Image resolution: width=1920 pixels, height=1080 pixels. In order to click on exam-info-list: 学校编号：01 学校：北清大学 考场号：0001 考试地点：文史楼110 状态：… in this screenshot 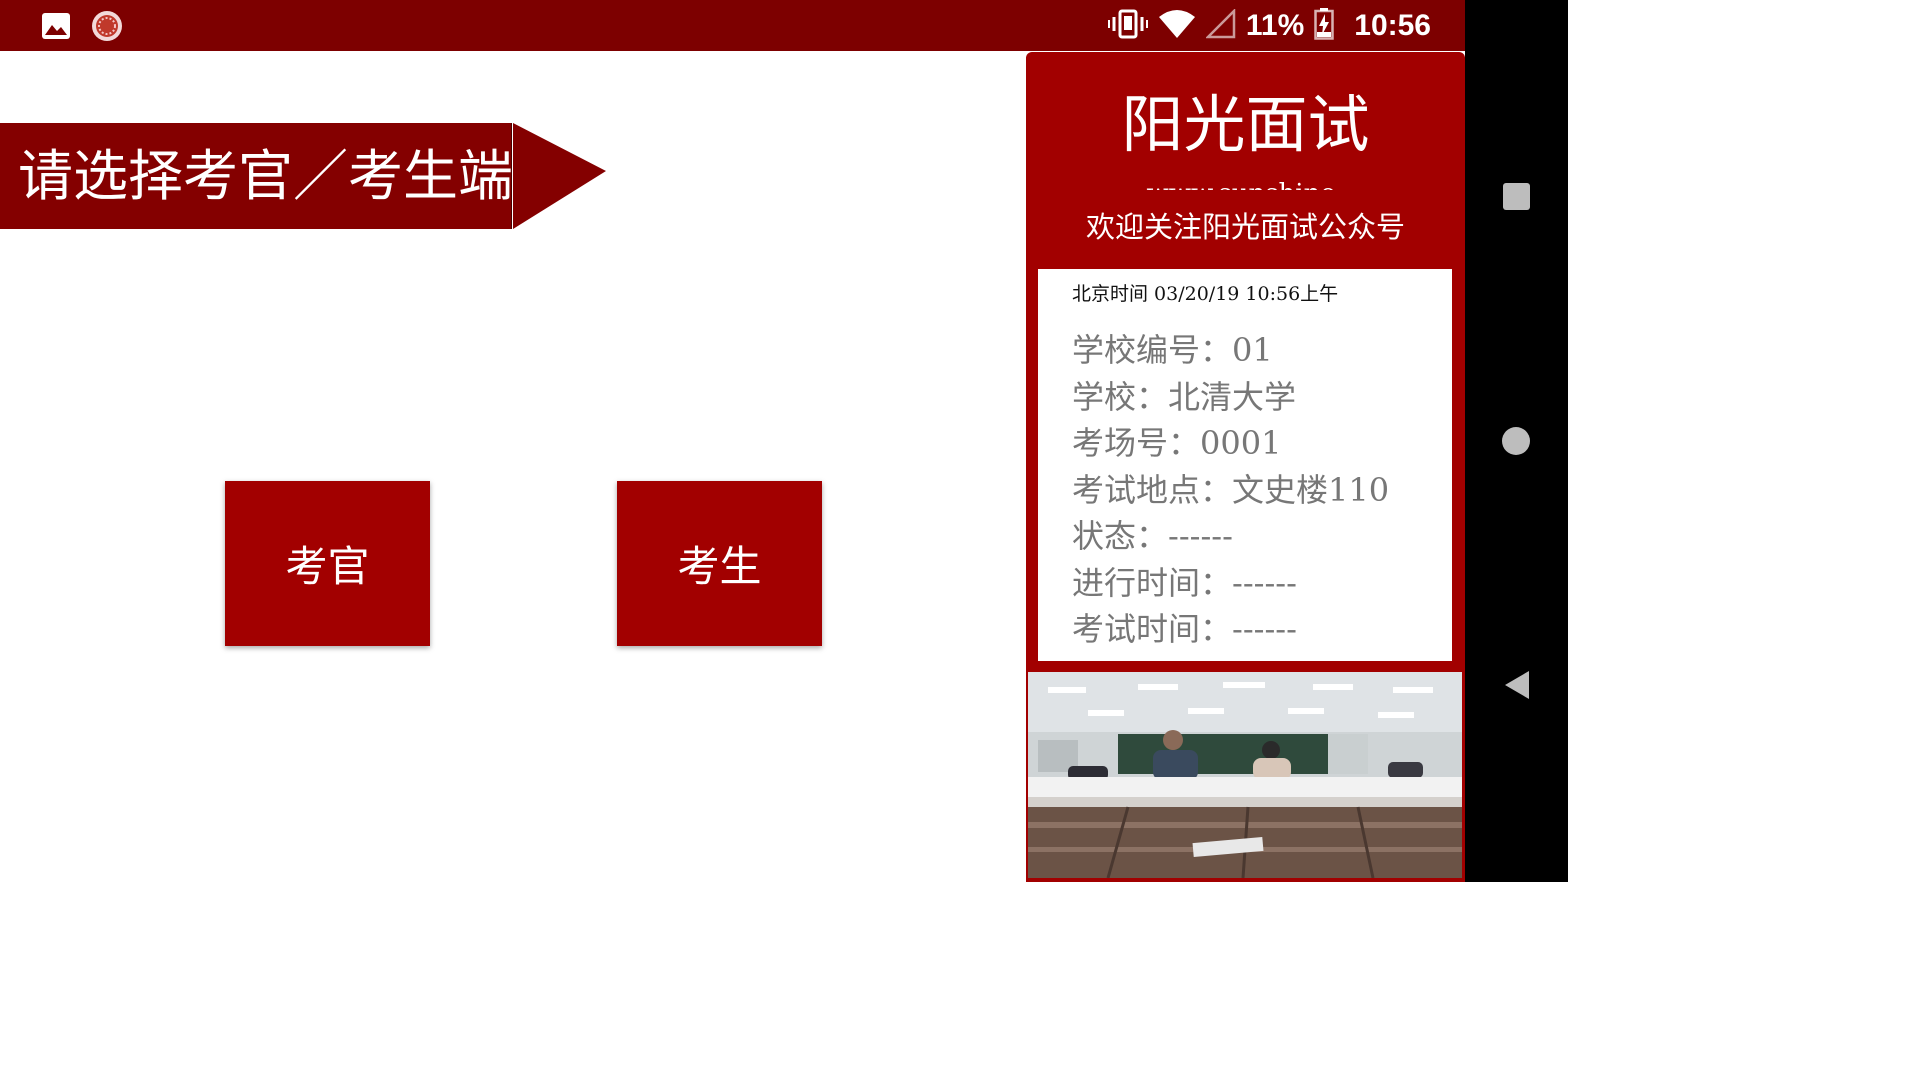, I will do `click(1230, 490)`.